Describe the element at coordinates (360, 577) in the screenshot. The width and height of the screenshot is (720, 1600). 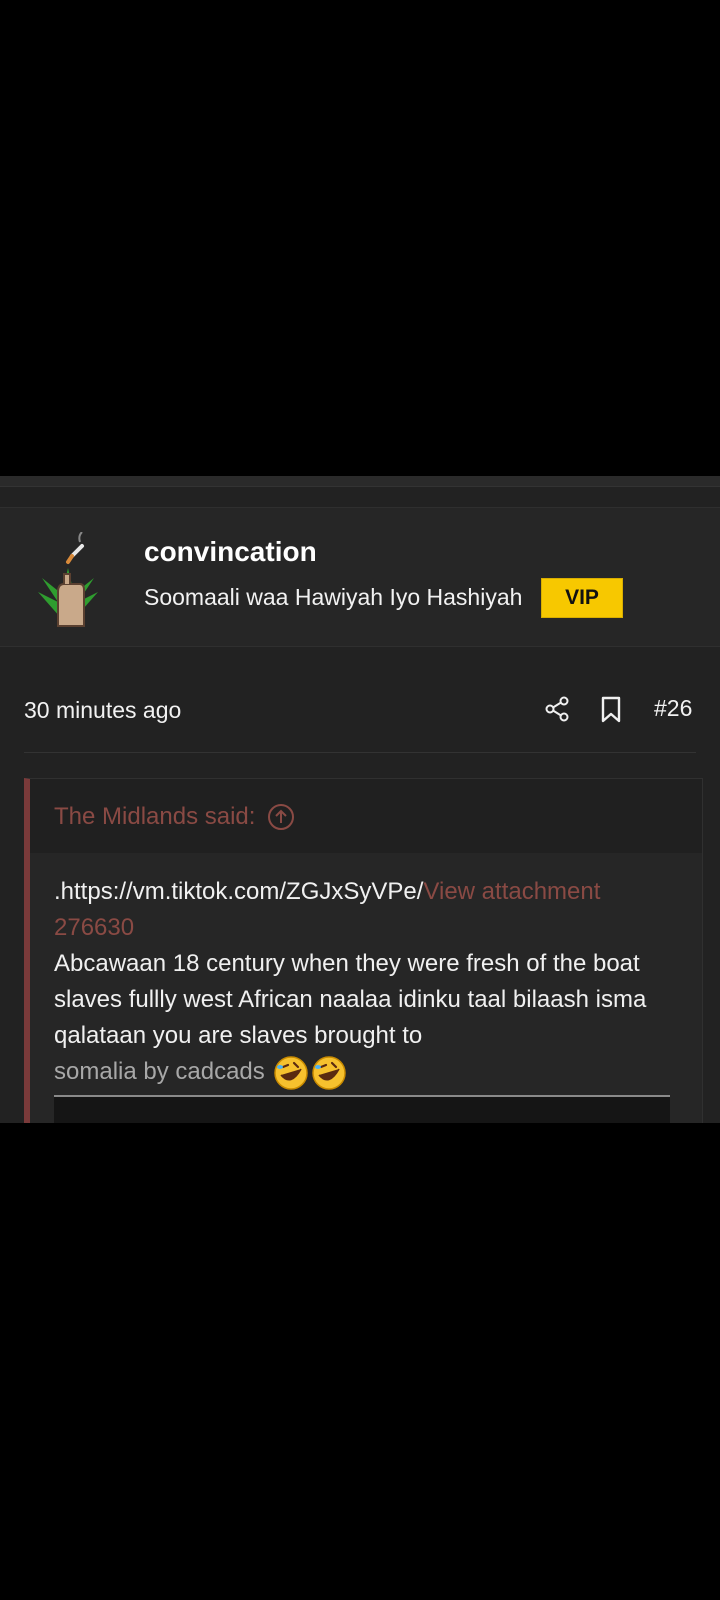
I see `user-header` at that location.